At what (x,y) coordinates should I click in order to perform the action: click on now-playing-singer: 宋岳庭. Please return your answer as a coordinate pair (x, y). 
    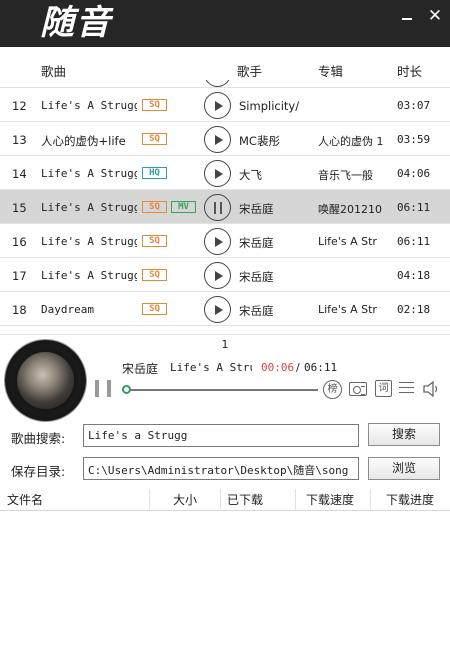
    Looking at the image, I should click on (140, 369).